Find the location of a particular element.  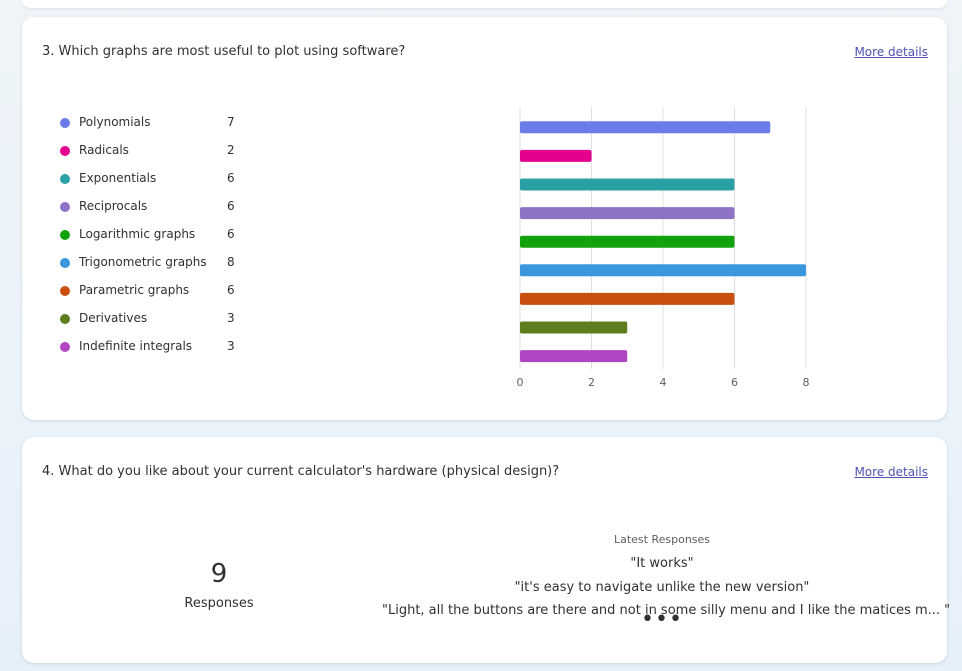

bar-polynomials is located at coordinates (645, 127).